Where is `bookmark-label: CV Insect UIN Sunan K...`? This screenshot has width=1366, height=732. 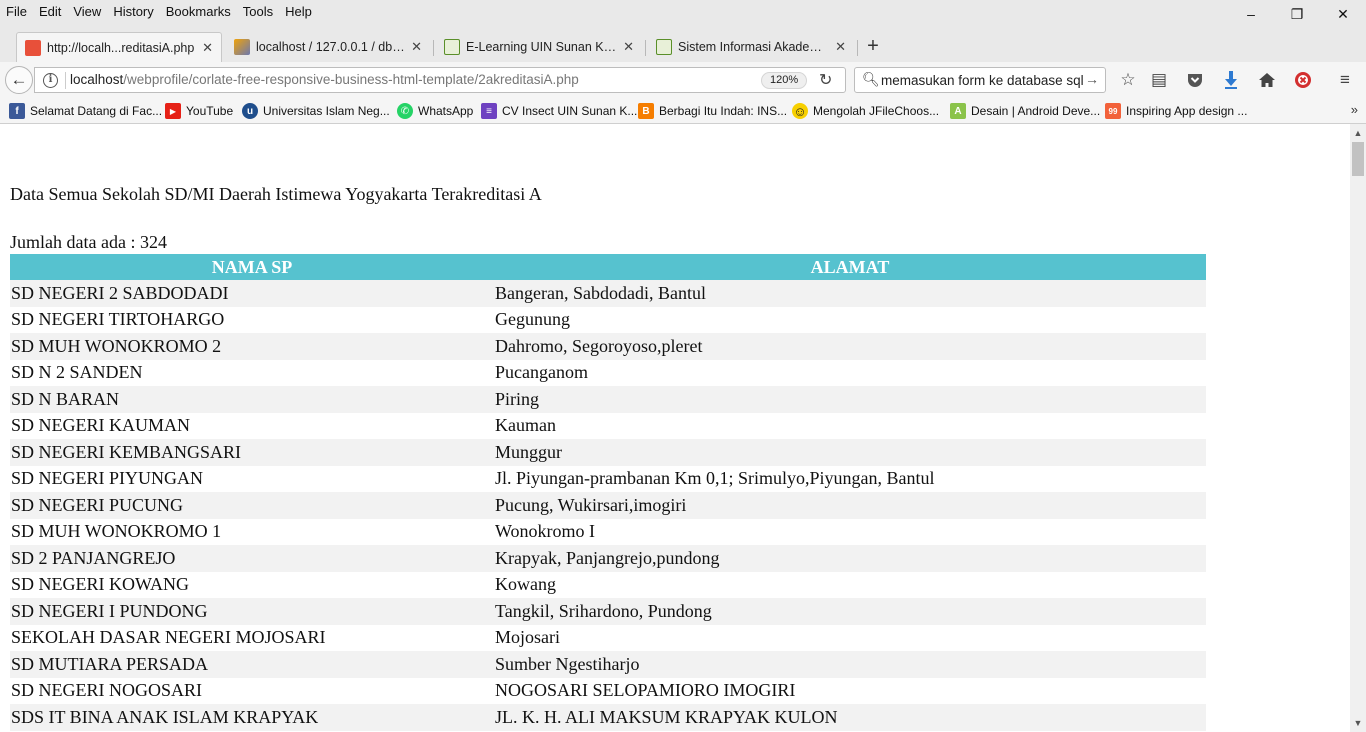 bookmark-label: CV Insect UIN Sunan K... is located at coordinates (570, 111).